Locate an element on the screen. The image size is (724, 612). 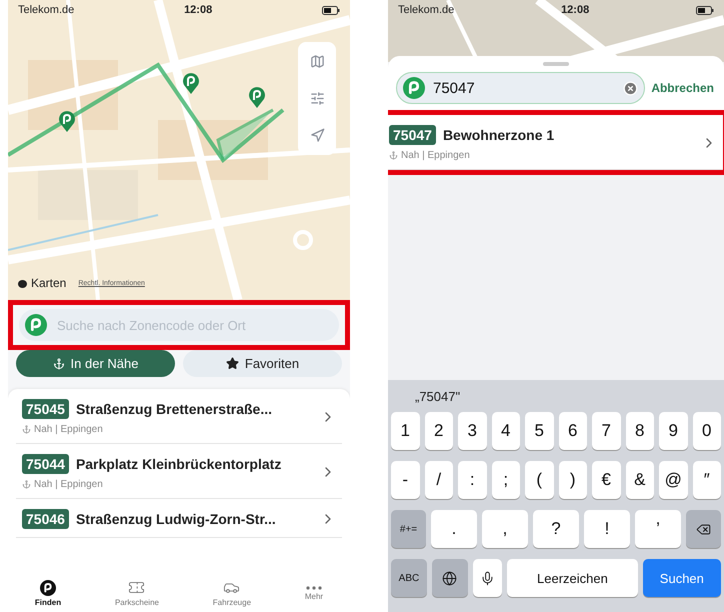
keyboard-key: 1 is located at coordinates (405, 431).